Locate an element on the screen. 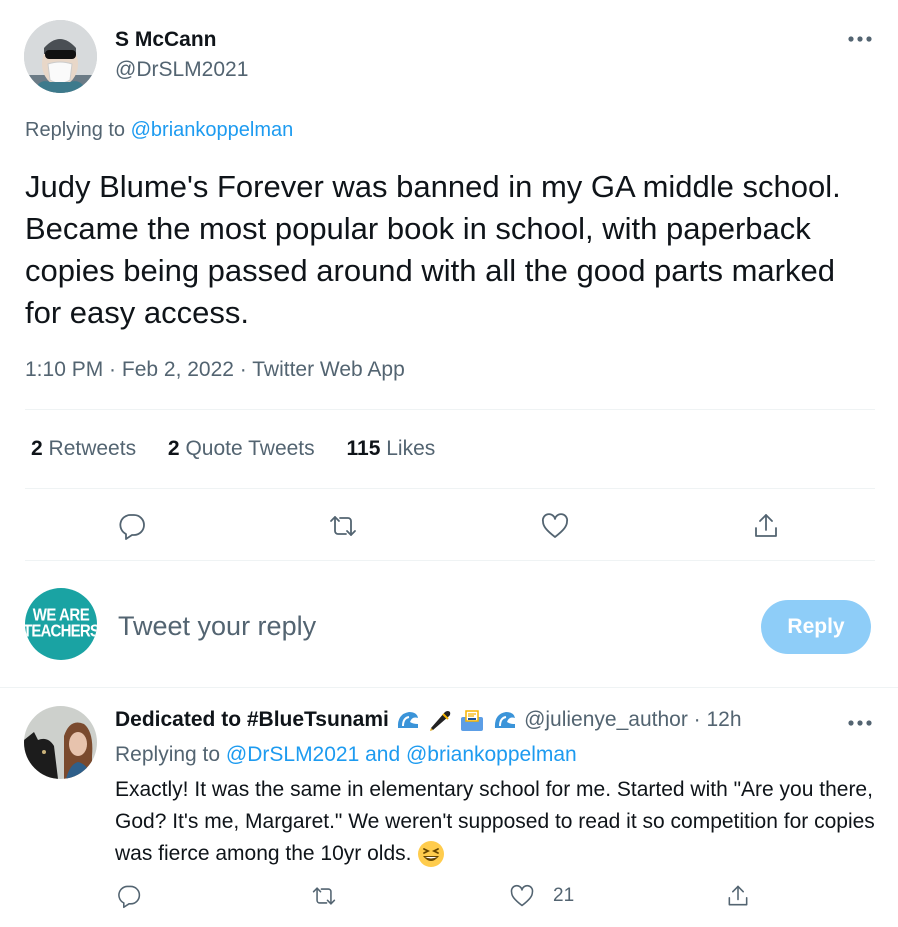 The image size is (898, 927). likes-count: 115 is located at coordinates (363, 448).